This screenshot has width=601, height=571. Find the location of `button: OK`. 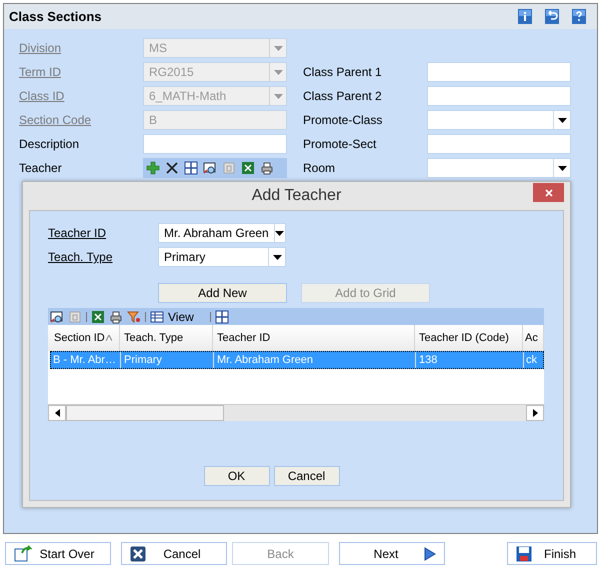

button: OK is located at coordinates (237, 476).